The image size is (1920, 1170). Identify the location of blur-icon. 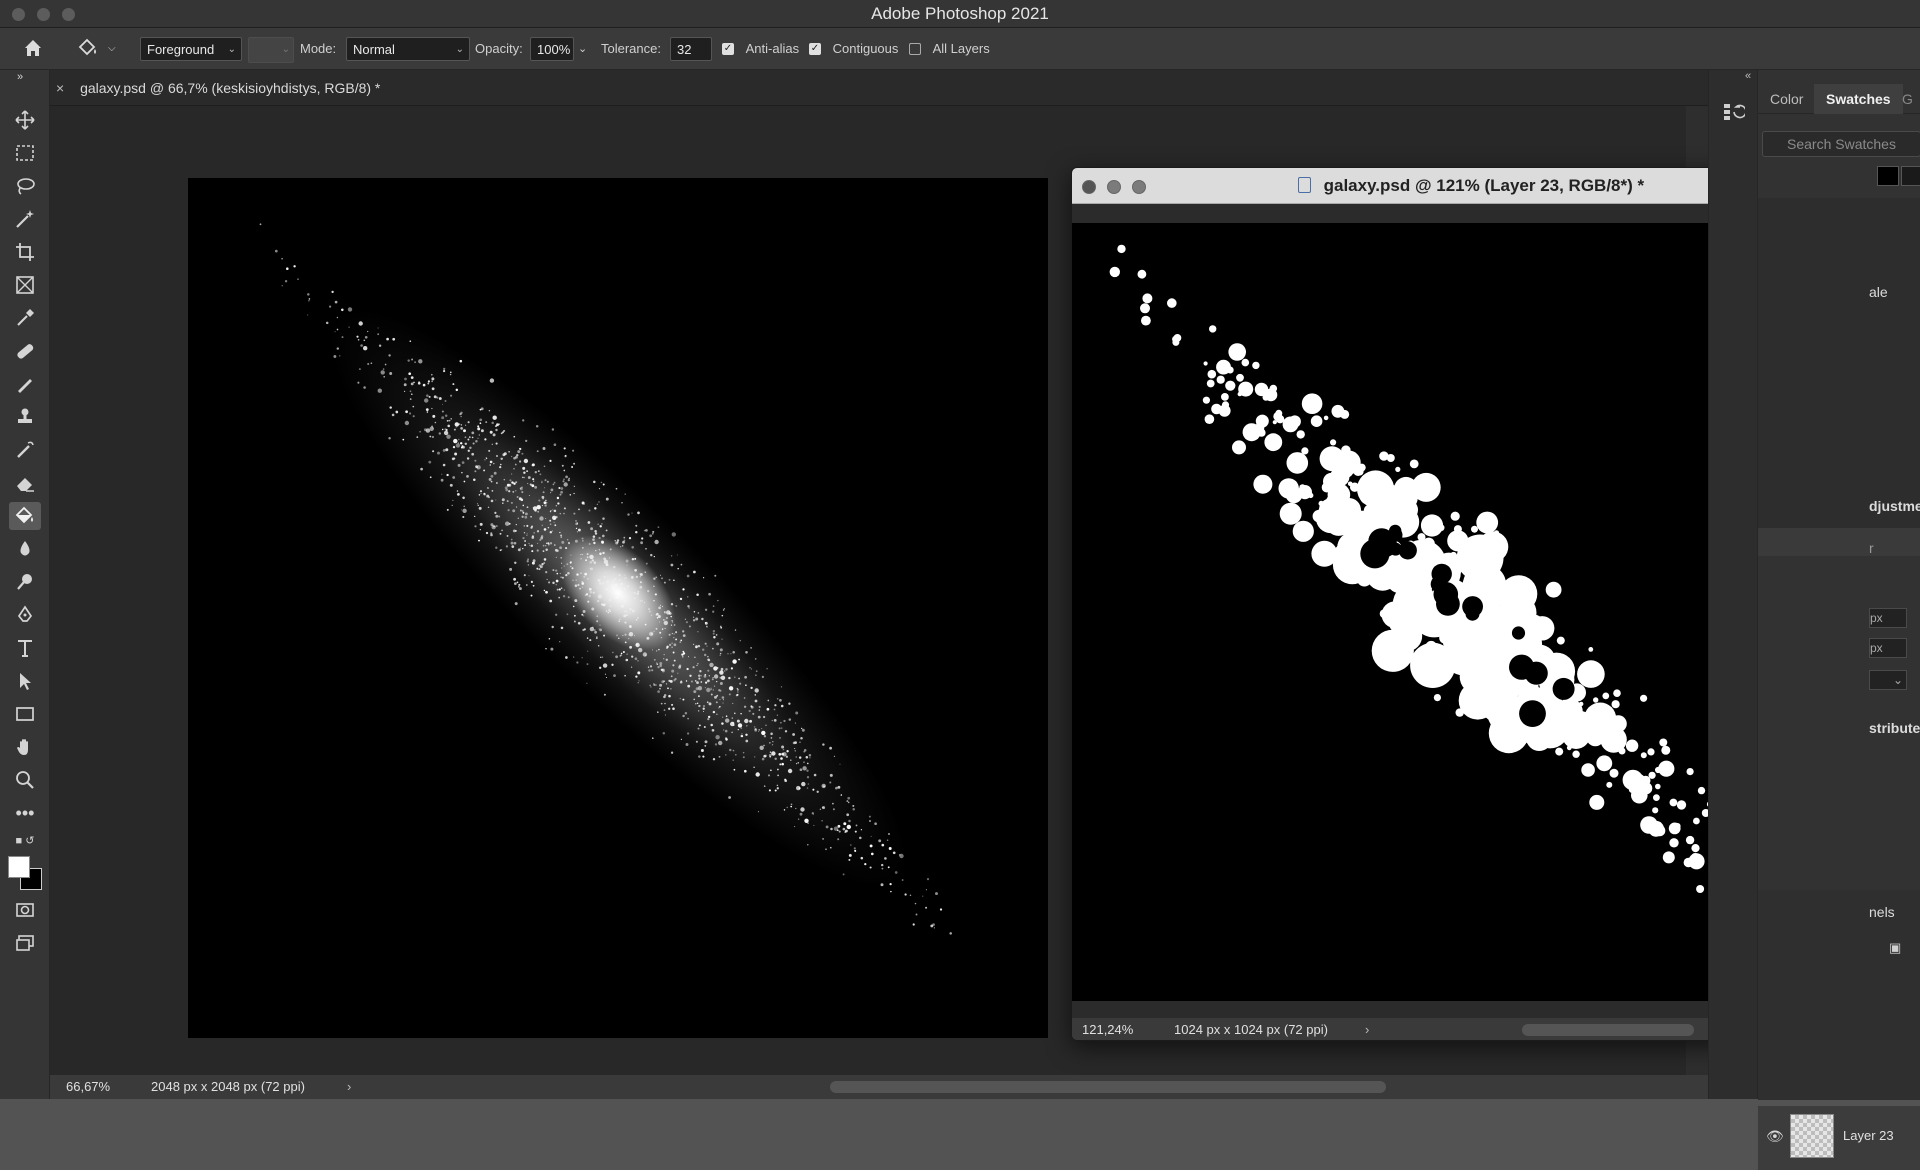
(25, 549).